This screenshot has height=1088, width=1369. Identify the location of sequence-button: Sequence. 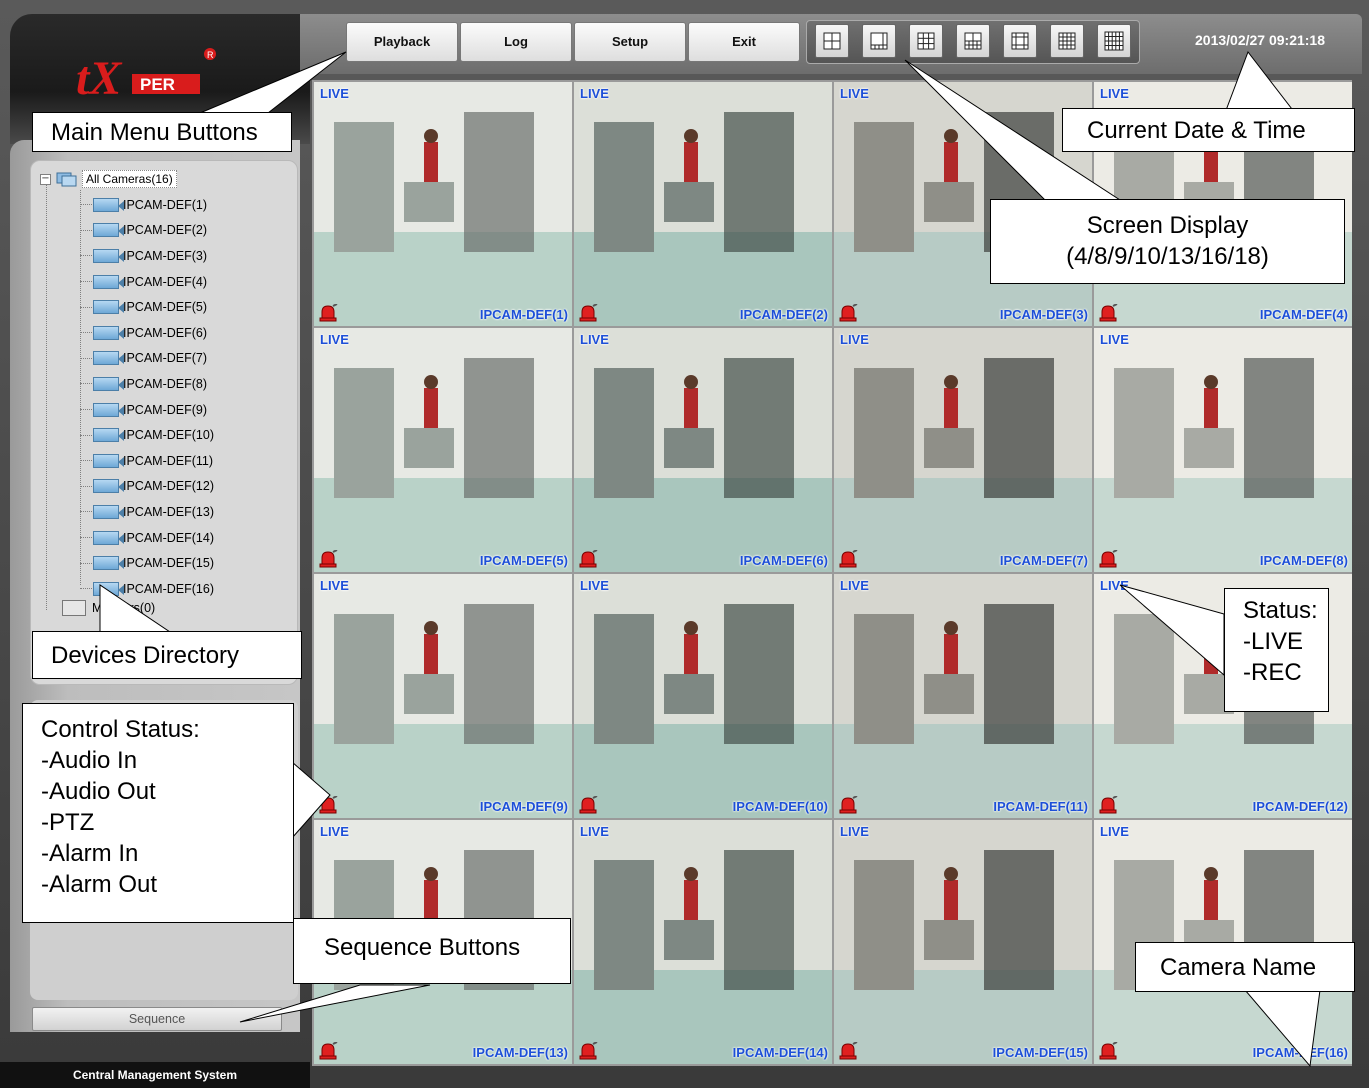
(157, 1019).